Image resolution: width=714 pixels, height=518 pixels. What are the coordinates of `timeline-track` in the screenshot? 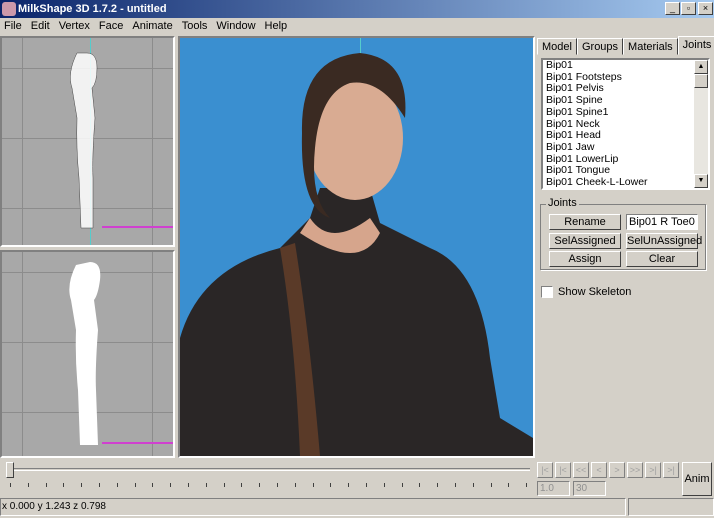 It's located at (270, 469).